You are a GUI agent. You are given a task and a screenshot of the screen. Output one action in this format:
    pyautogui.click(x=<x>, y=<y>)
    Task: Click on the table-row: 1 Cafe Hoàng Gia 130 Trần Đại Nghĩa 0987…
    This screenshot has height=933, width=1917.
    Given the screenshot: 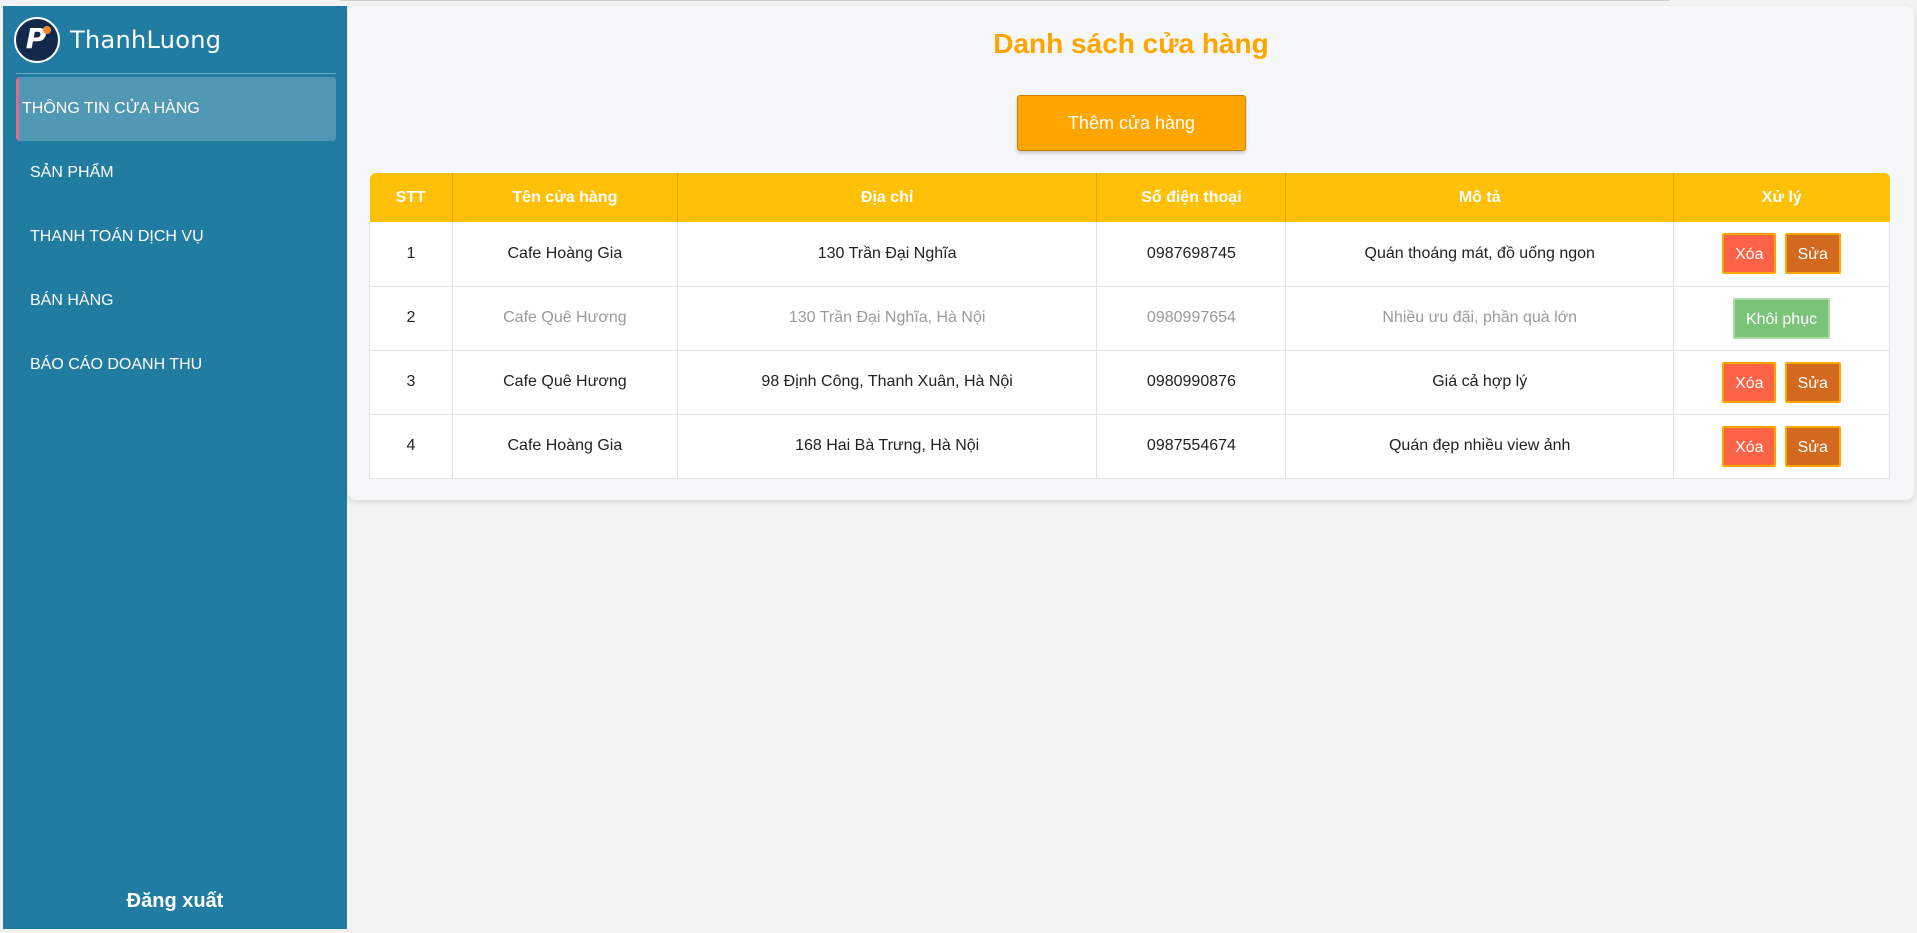 What is the action you would take?
    pyautogui.click(x=1129, y=254)
    